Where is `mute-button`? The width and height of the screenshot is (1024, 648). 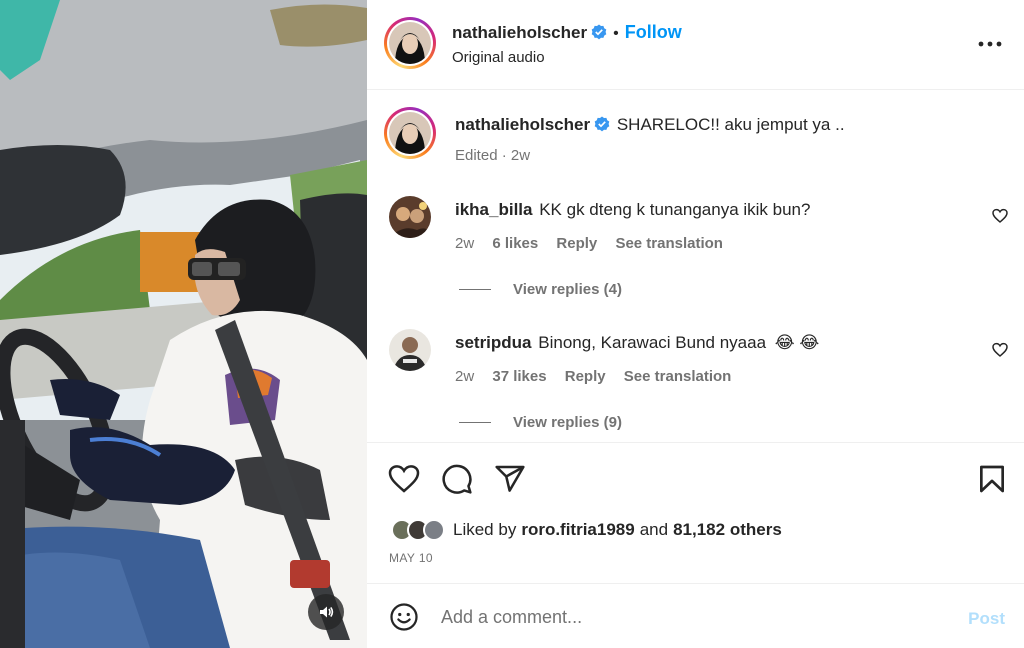
mute-button is located at coordinates (326, 612).